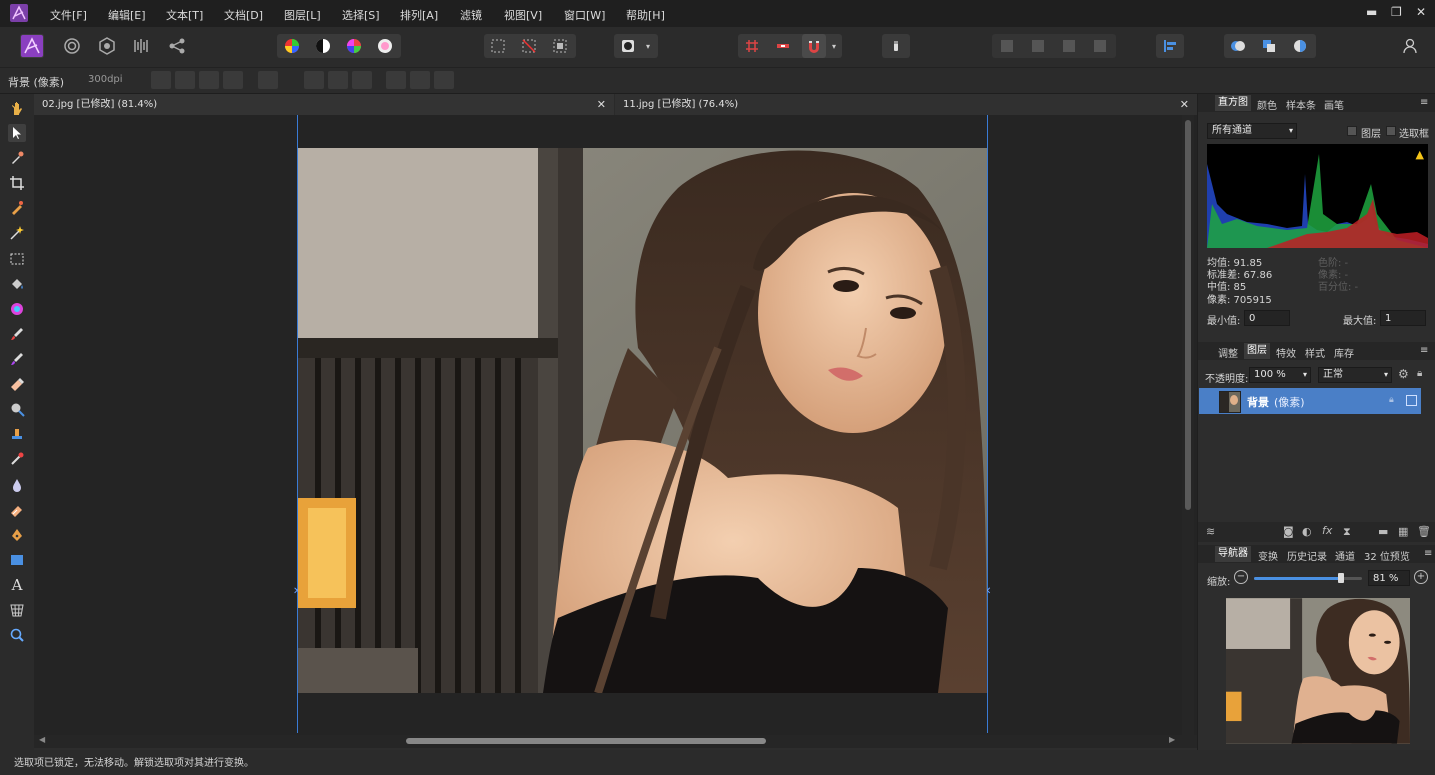  What do you see at coordinates (17, 434) in the screenshot?
I see `clone-brush-tool-icon` at bounding box center [17, 434].